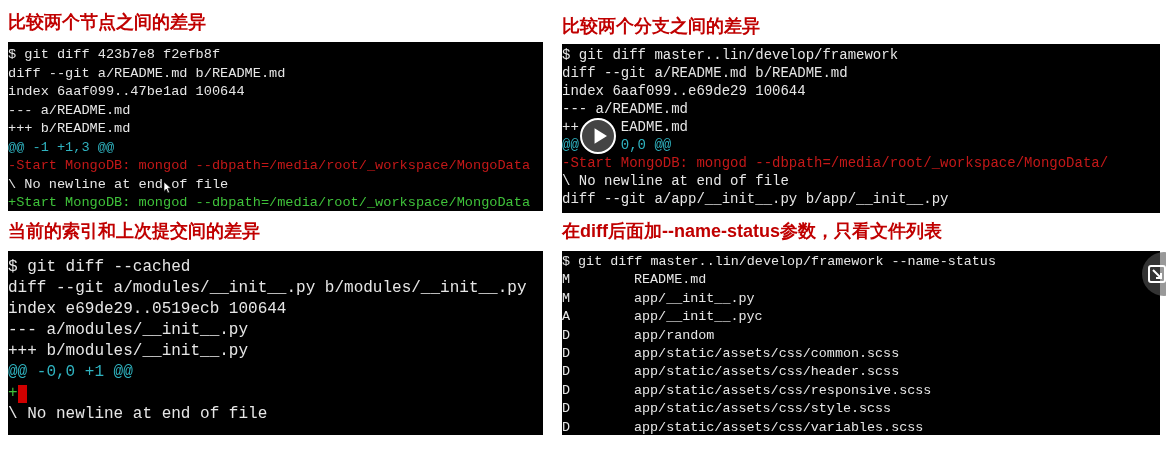 Image resolution: width=1166 pixels, height=453 pixels. Describe the element at coordinates (674, 335) in the screenshot. I see `file-path: app/random` at that location.